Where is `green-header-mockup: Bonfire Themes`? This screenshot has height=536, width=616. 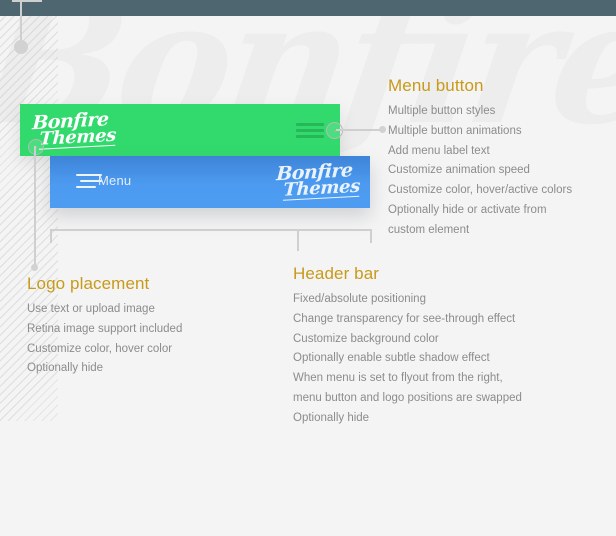
green-header-mockup: Bonfire Themes is located at coordinates (180, 130).